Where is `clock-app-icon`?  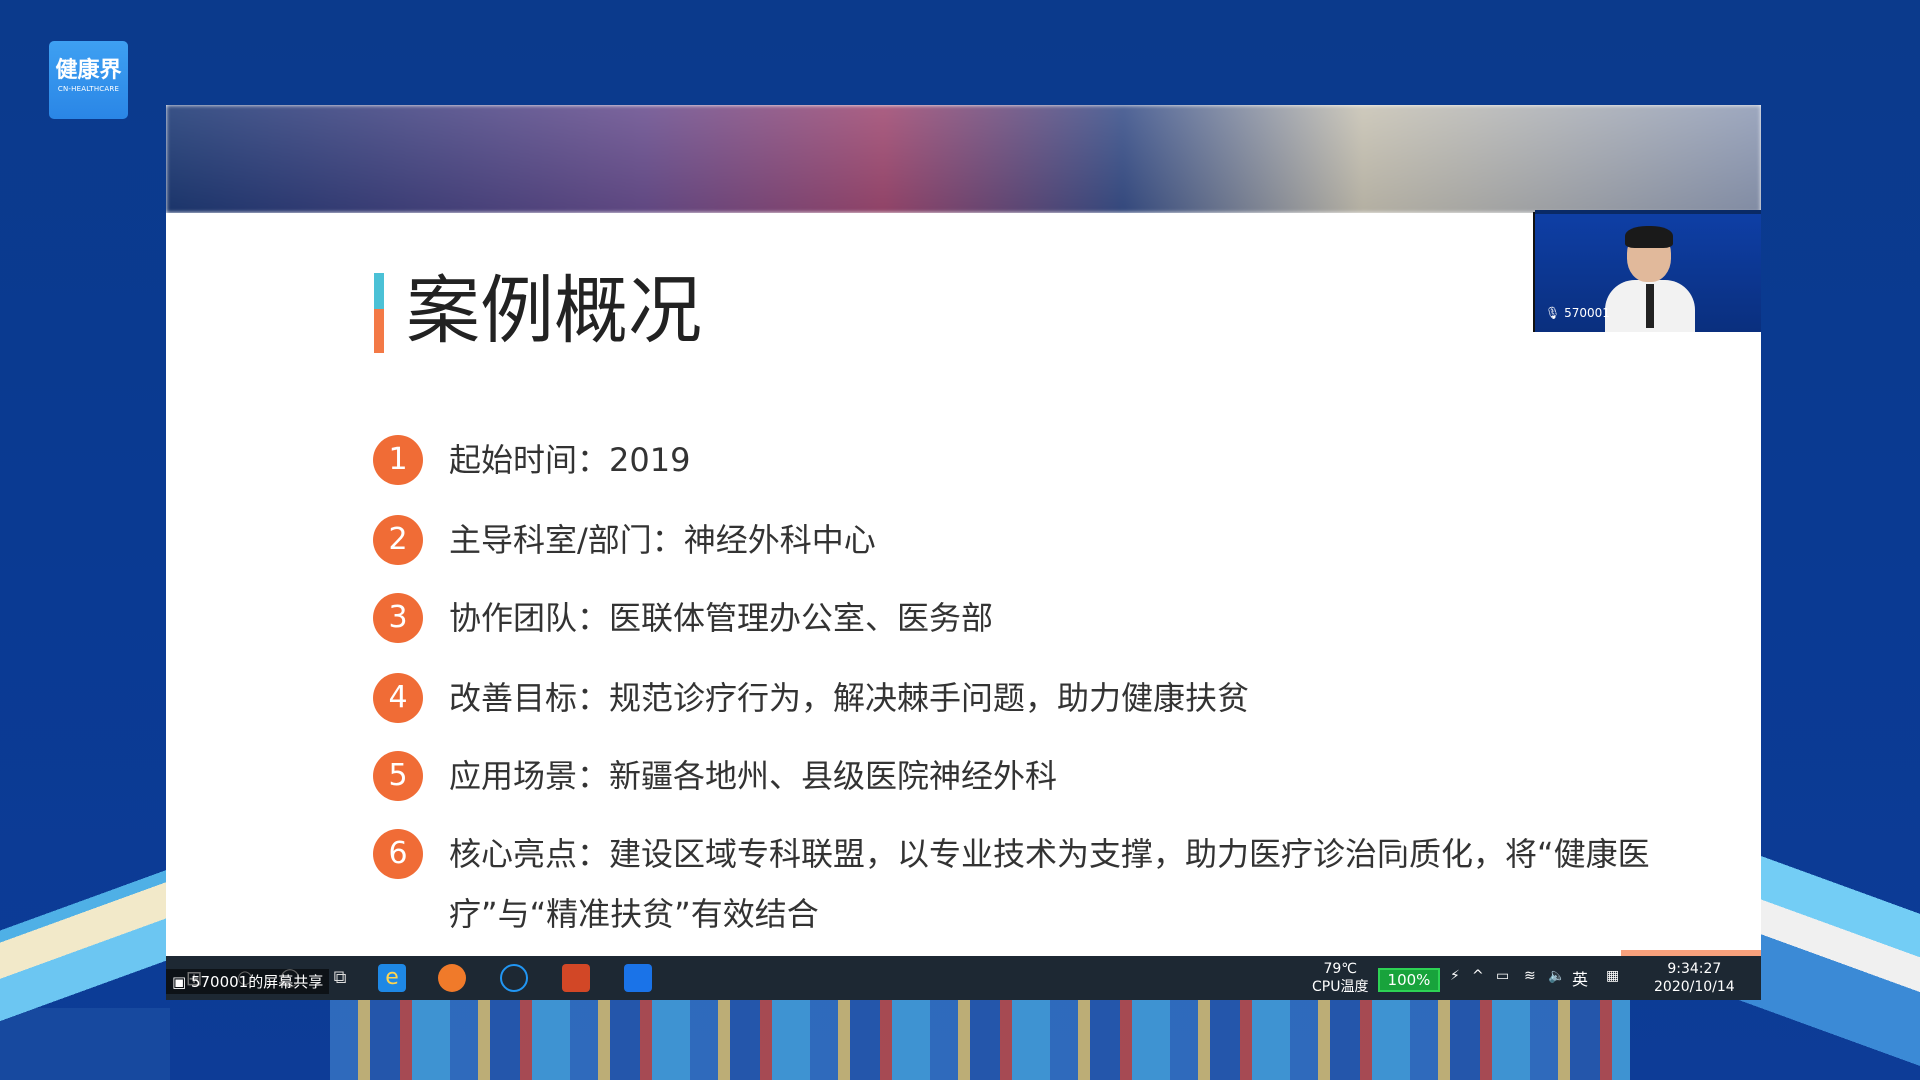 clock-app-icon is located at coordinates (514, 978).